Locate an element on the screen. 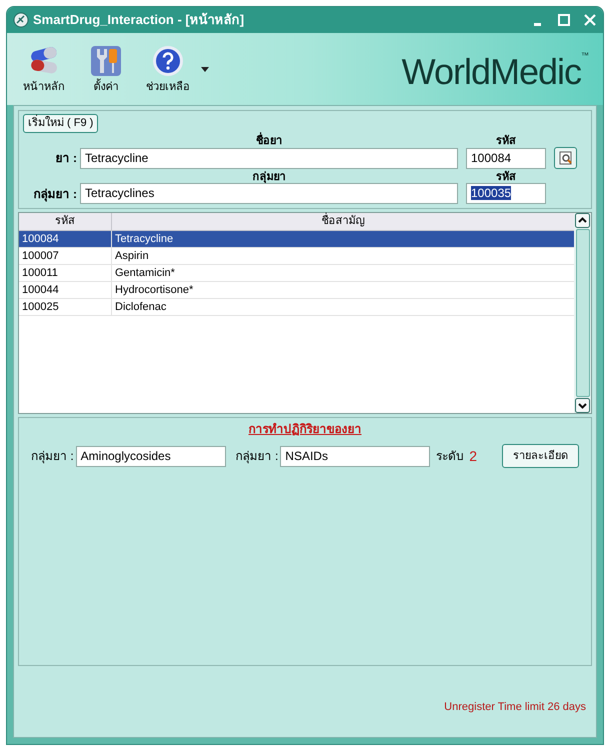 This screenshot has width=616, height=751. drug-code-field: 100084 is located at coordinates (506, 158).